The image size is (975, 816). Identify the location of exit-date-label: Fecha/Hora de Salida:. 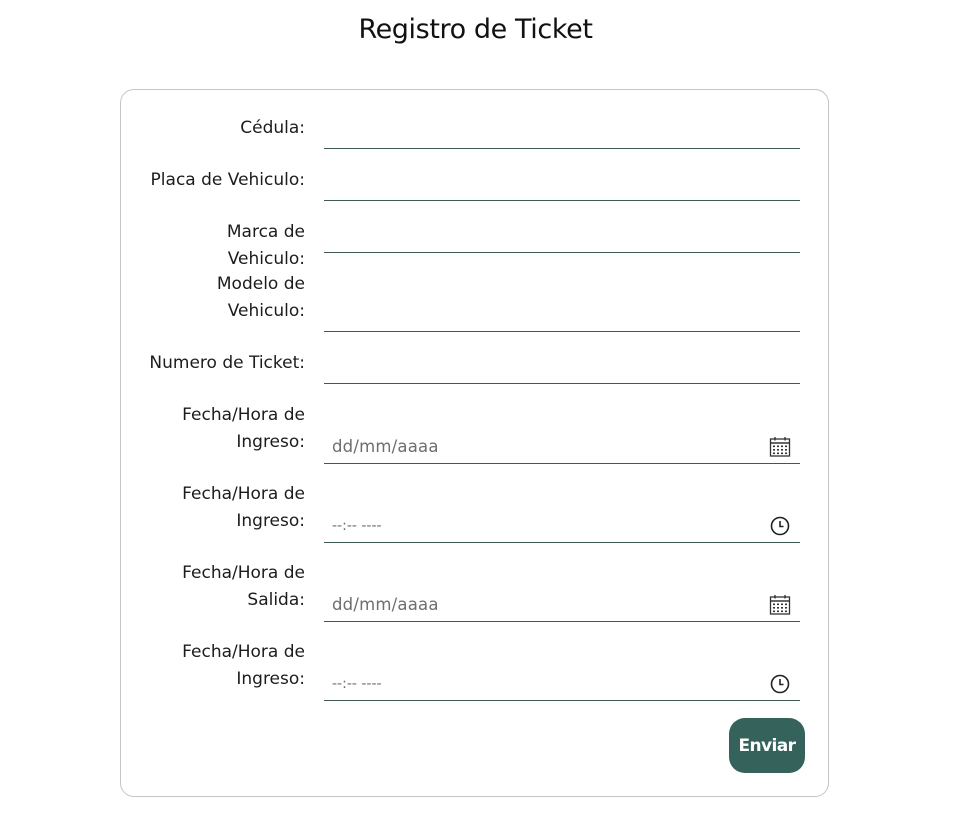
(243, 586).